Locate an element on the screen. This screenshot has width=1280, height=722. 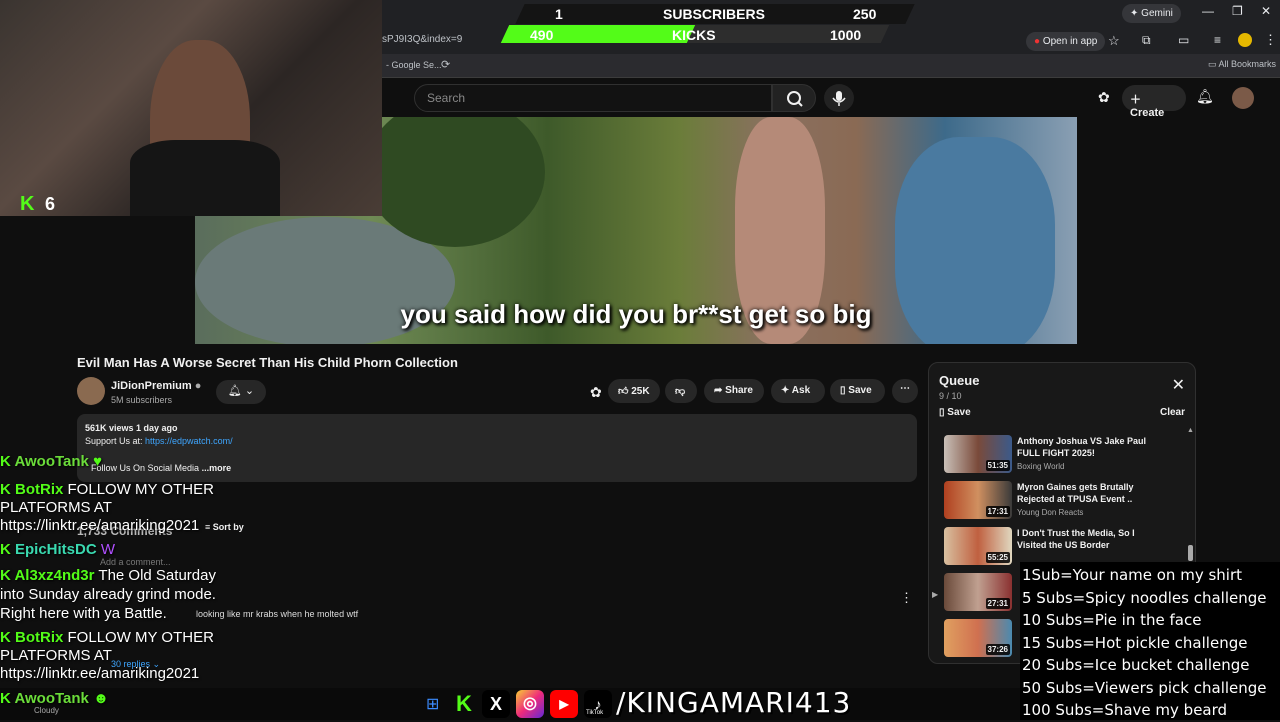
search-input: Search is located at coordinates (593, 98).